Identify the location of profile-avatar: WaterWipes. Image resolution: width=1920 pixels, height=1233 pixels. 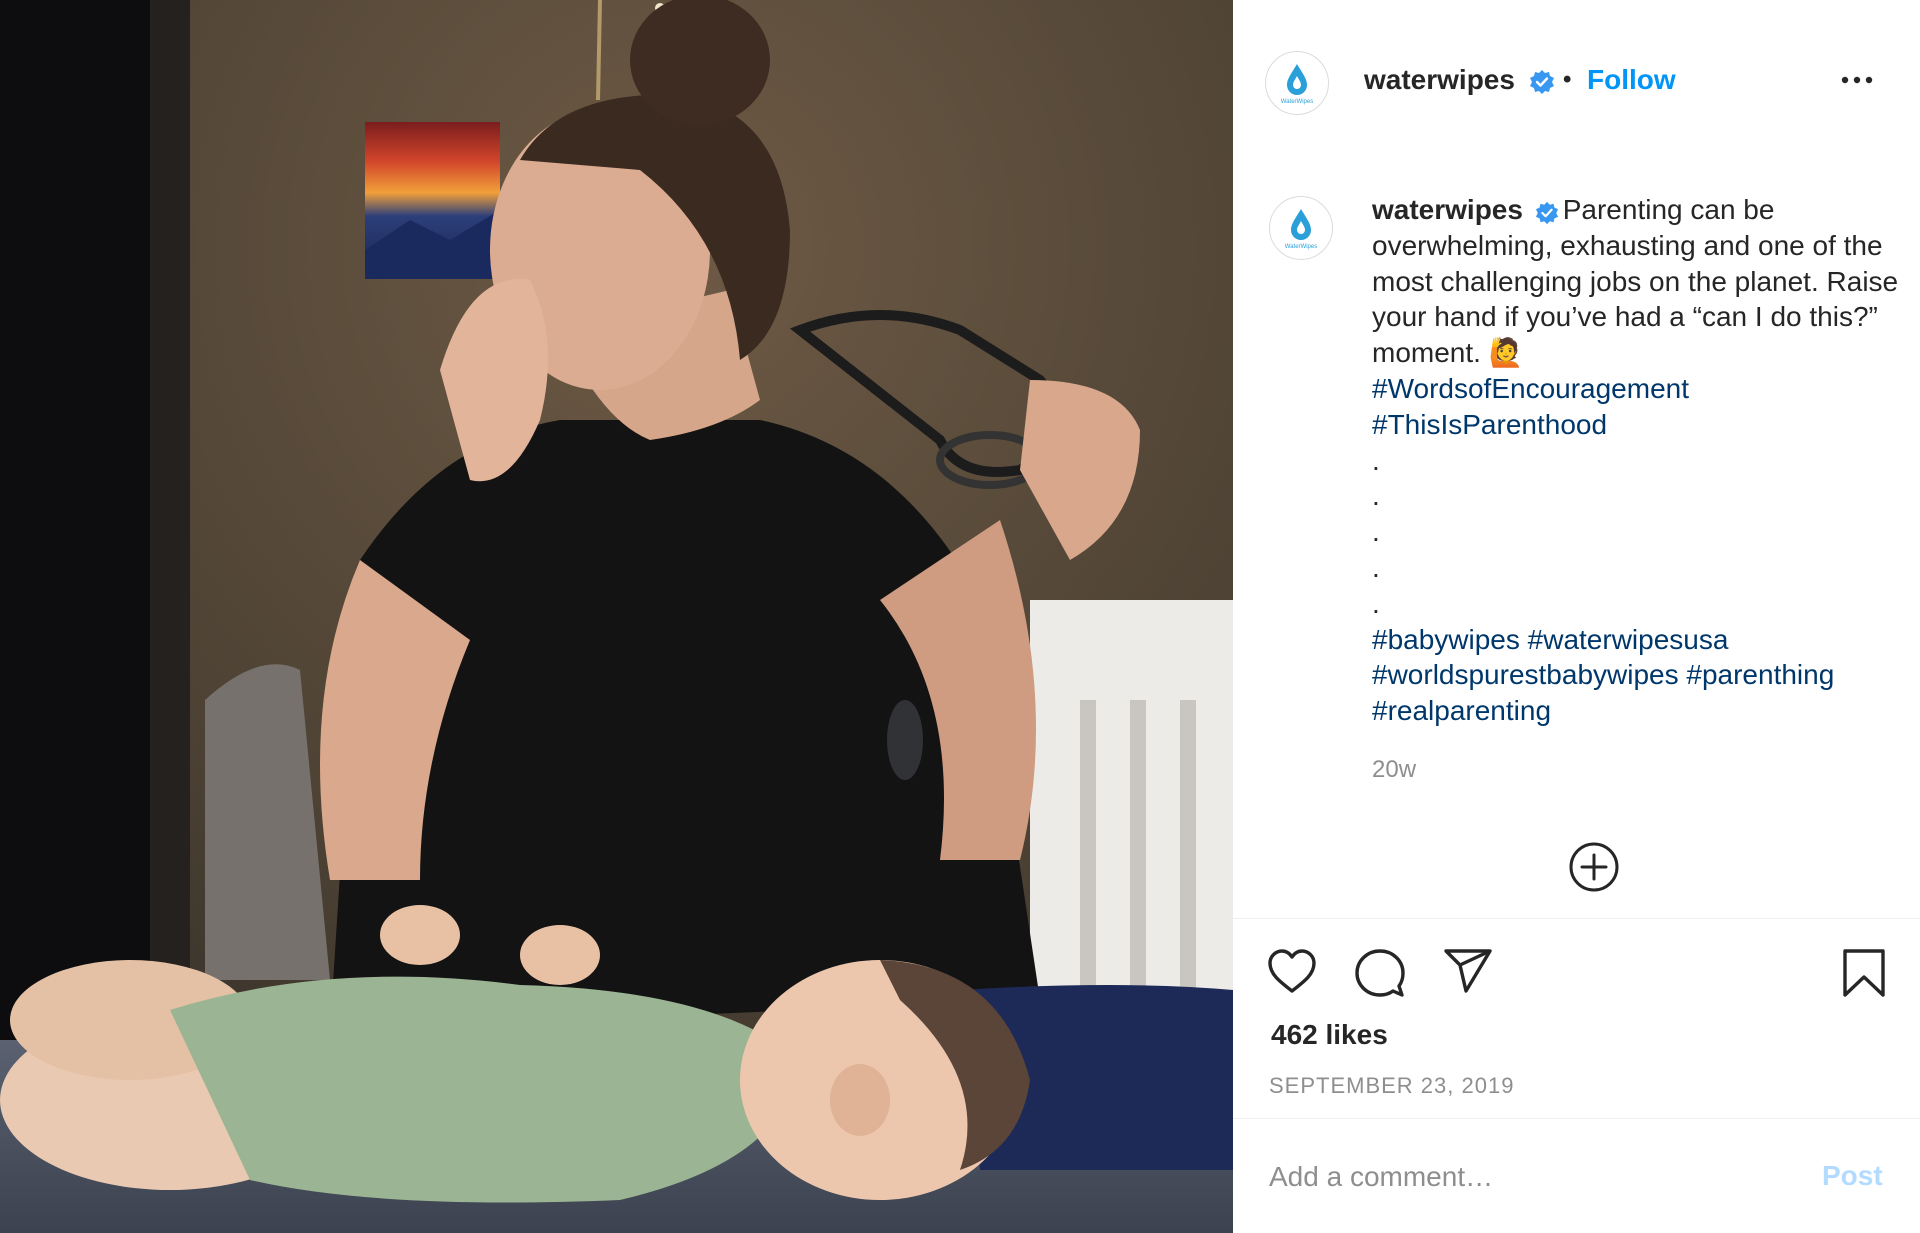
(1297, 83).